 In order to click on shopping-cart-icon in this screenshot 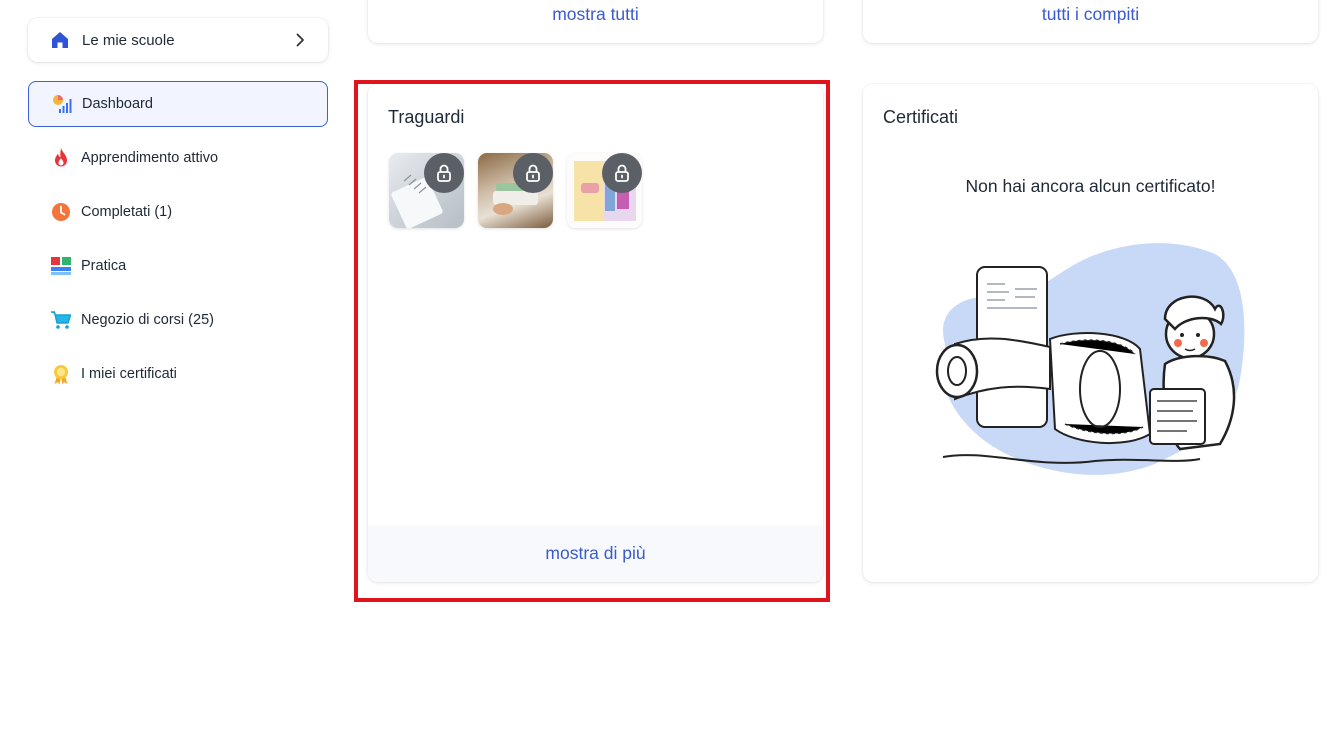, I will do `click(61, 320)`.